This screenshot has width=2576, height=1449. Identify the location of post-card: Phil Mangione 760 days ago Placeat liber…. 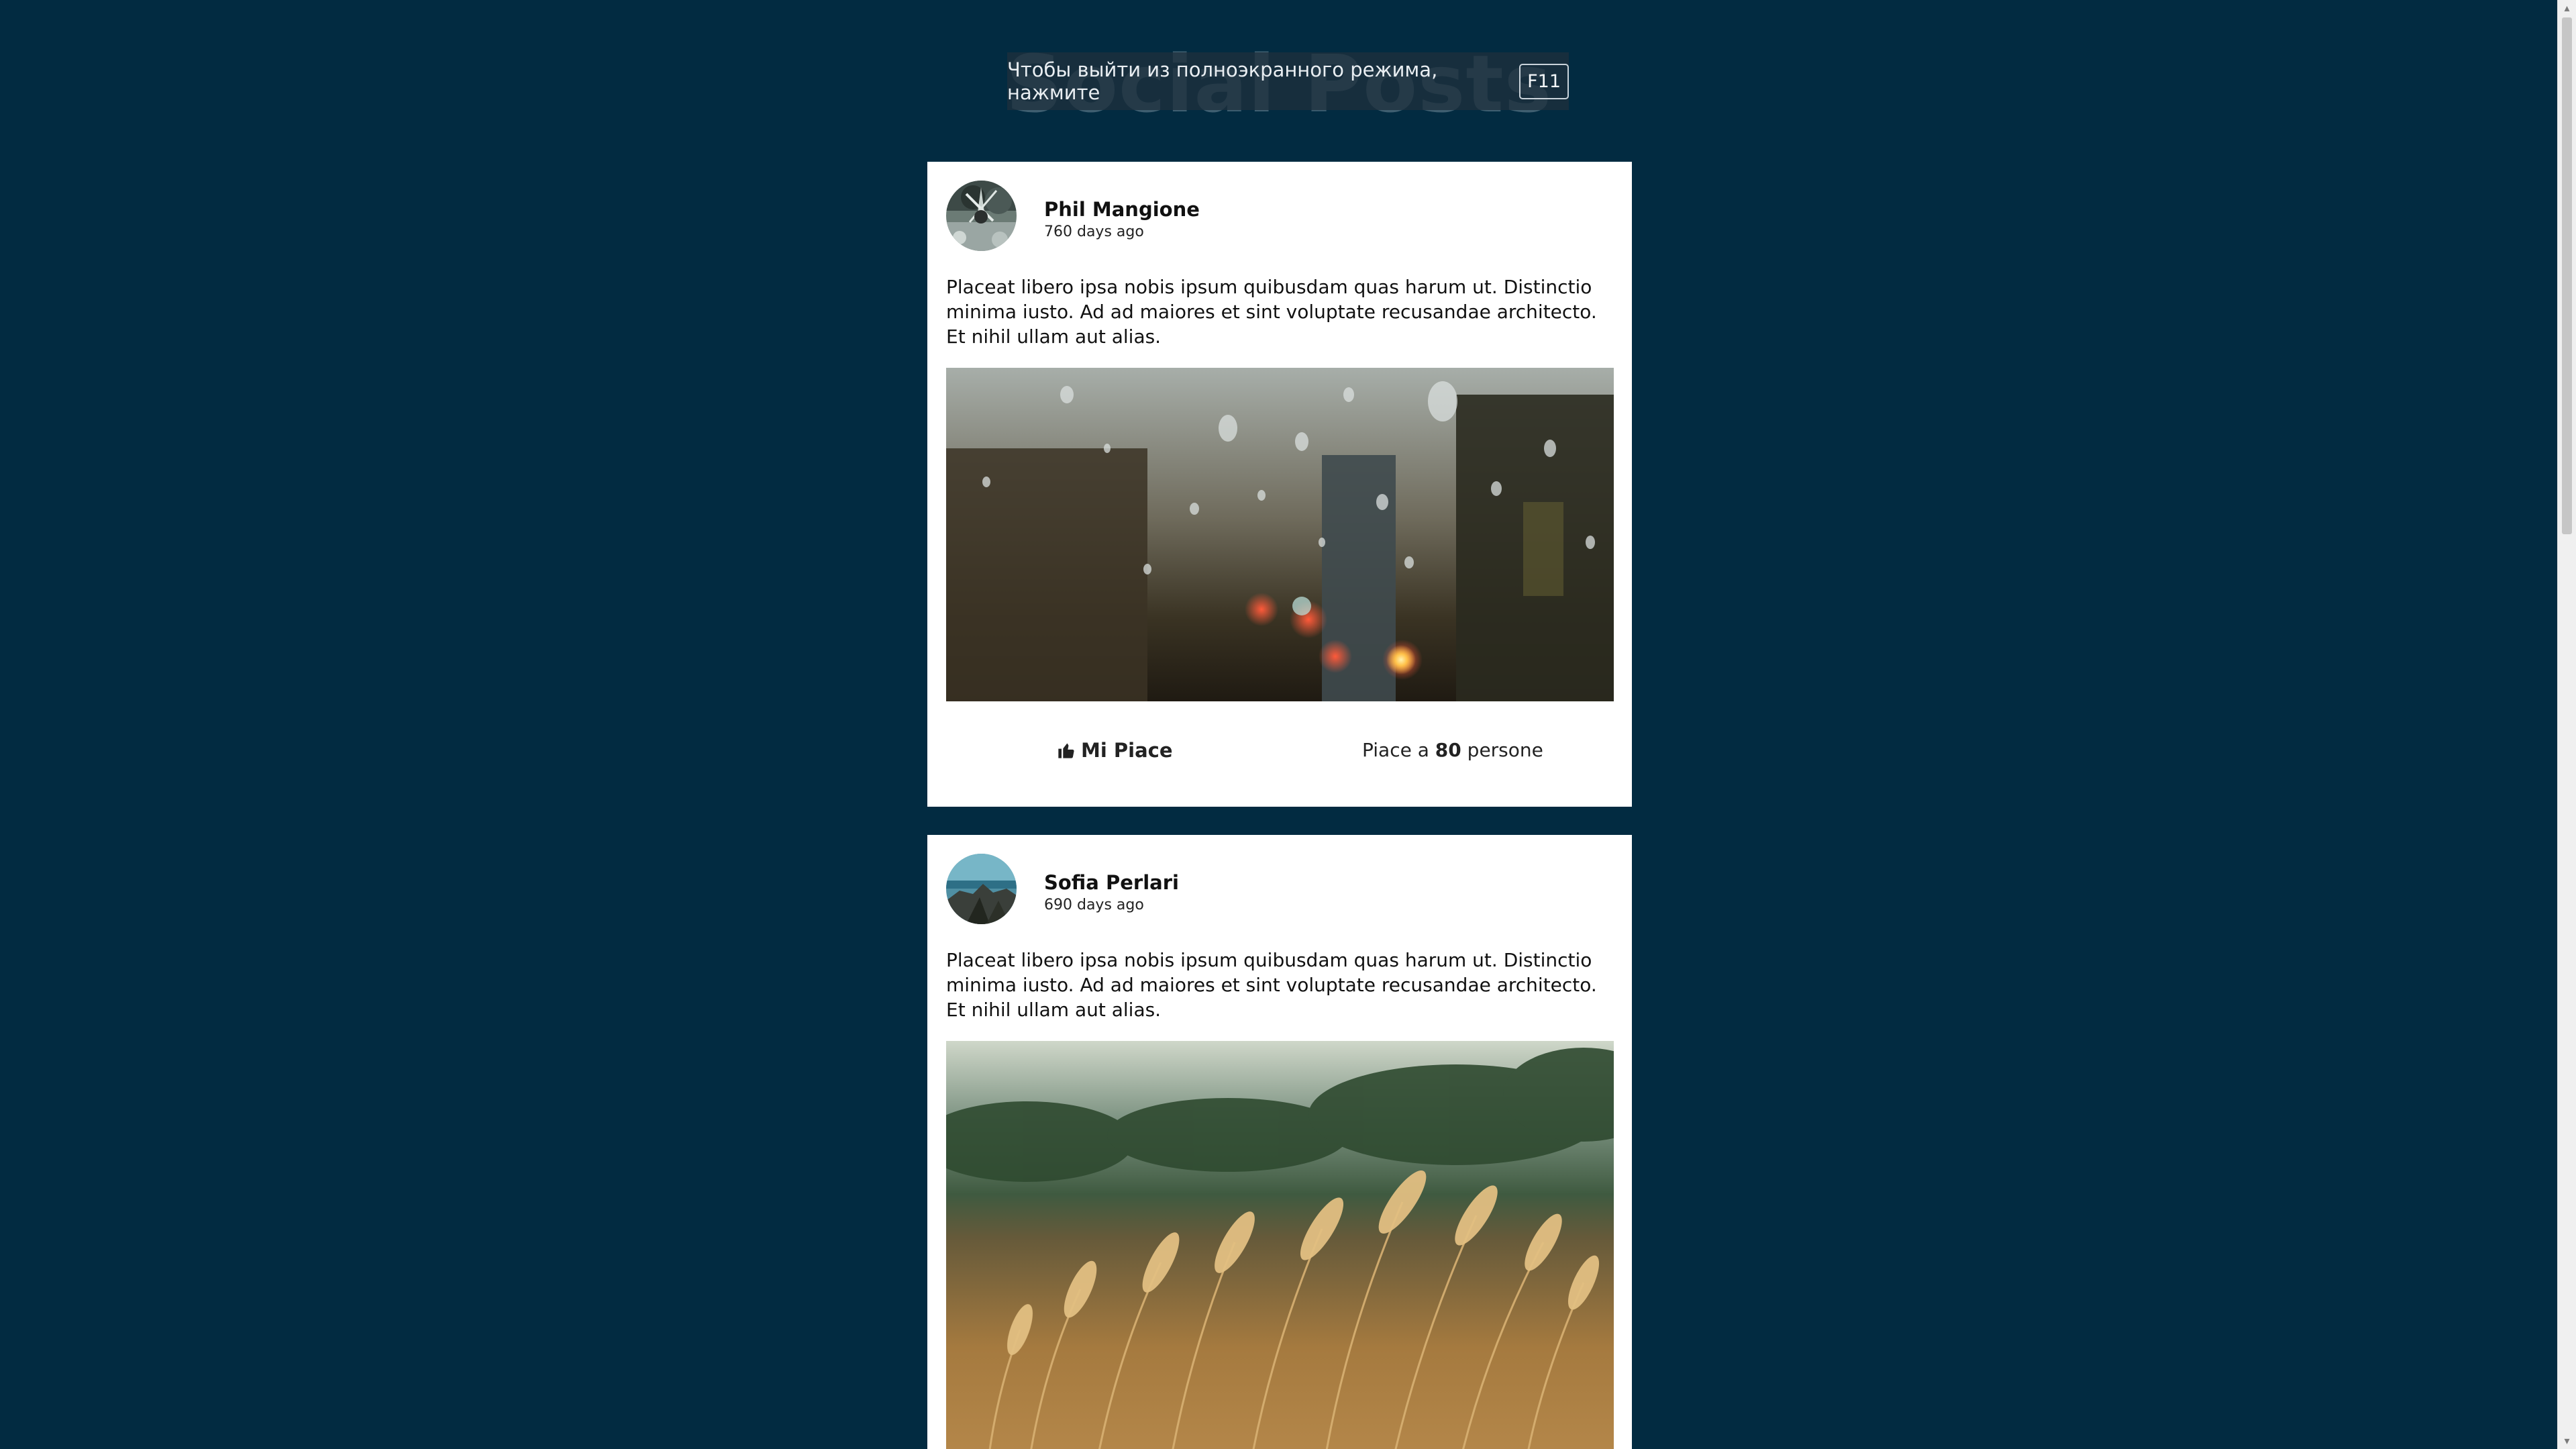
(1279, 484).